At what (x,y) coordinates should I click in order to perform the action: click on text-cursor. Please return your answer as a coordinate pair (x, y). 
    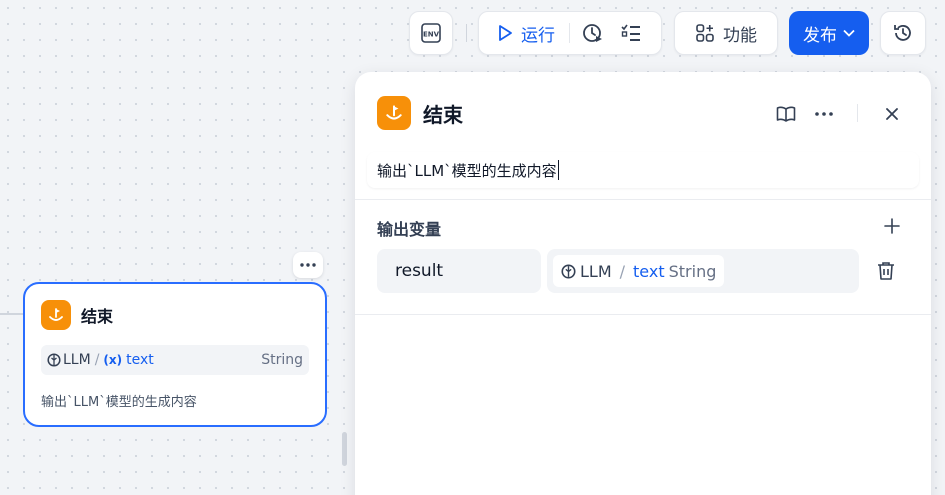
    Looking at the image, I should click on (558, 170).